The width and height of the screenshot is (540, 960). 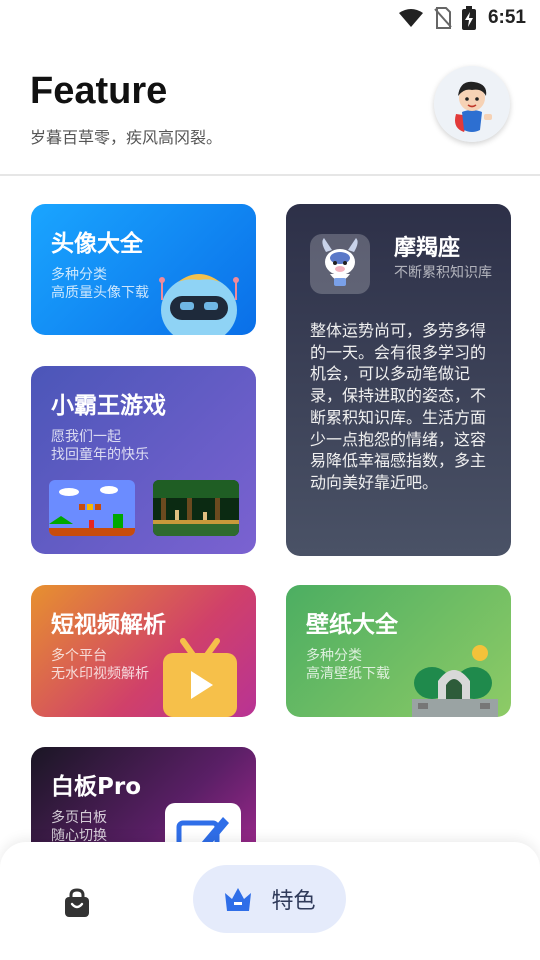 What do you see at coordinates (293, 901) in the screenshot?
I see `nav-item-label: 特色` at bounding box center [293, 901].